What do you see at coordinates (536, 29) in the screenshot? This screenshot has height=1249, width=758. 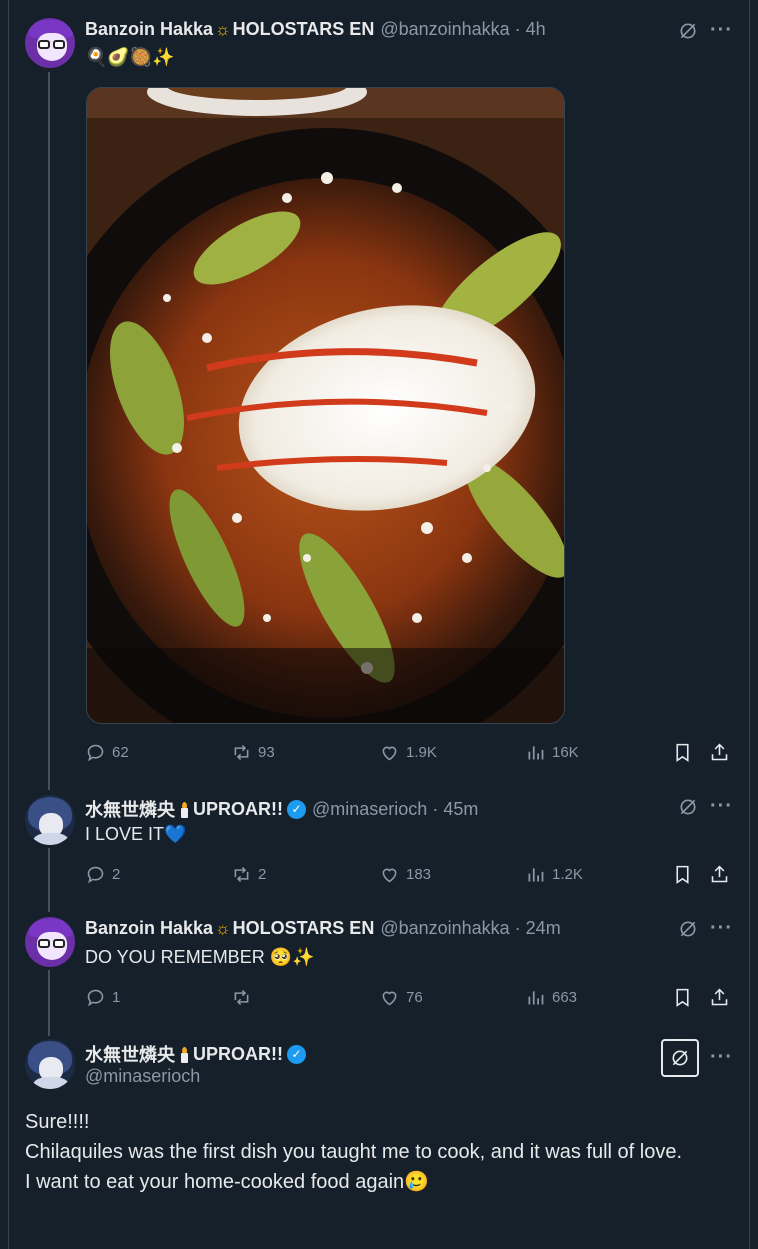 I see `post-time: 4h` at bounding box center [536, 29].